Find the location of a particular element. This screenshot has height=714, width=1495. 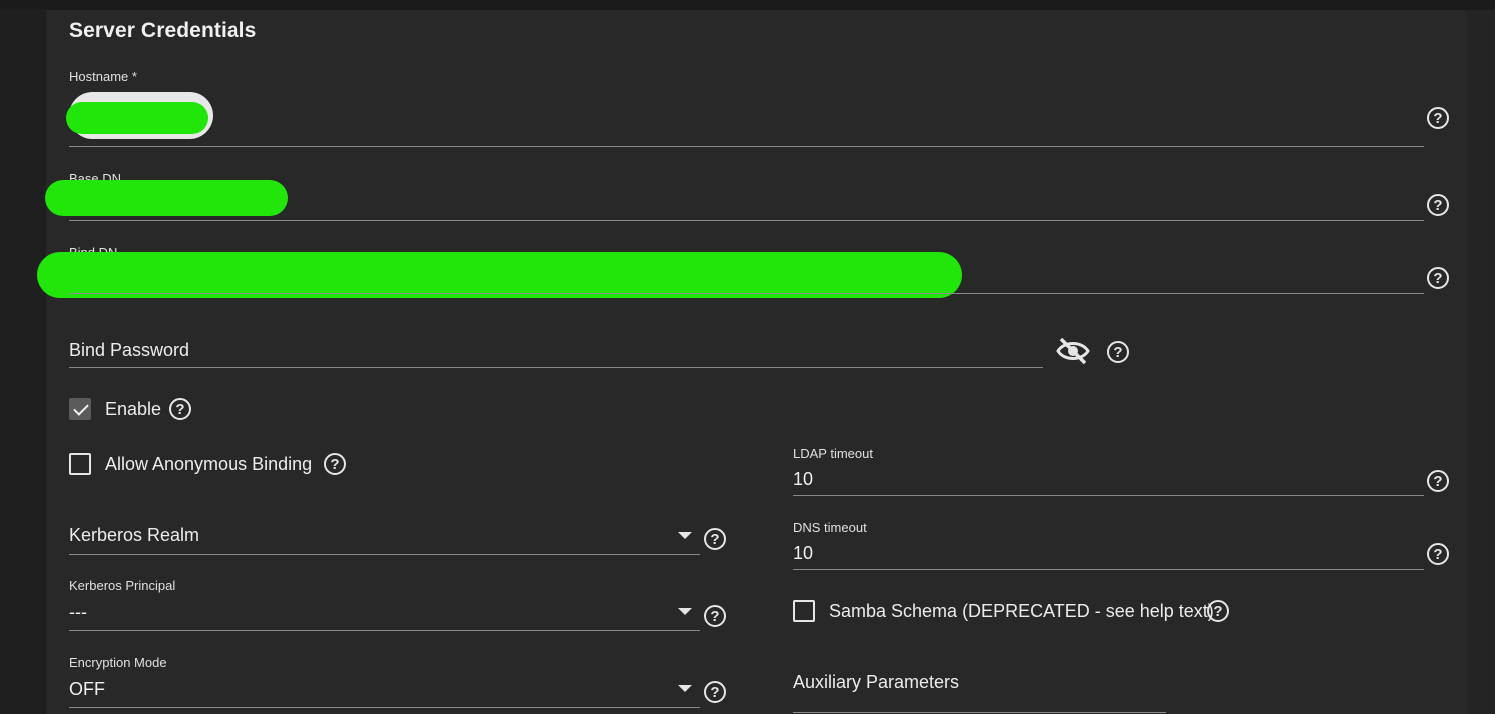

kerberos-realm-help-icon: ? is located at coordinates (715, 539).